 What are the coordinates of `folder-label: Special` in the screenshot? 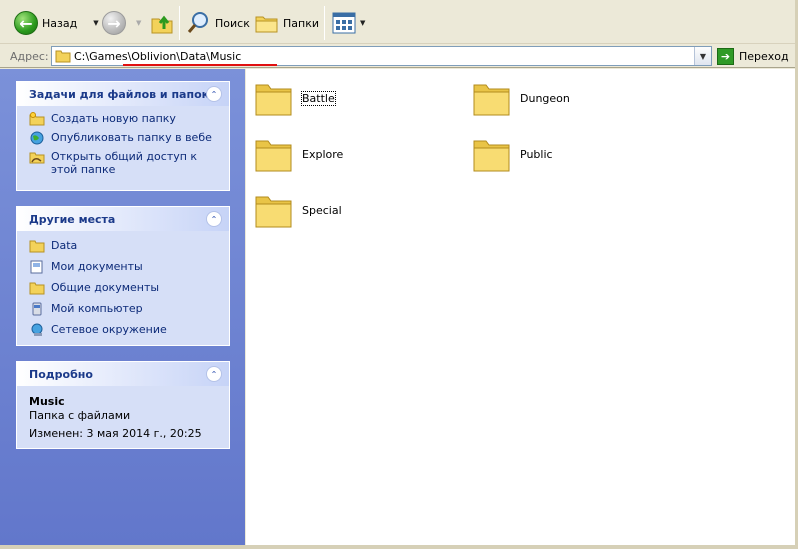 It's located at (322, 210).